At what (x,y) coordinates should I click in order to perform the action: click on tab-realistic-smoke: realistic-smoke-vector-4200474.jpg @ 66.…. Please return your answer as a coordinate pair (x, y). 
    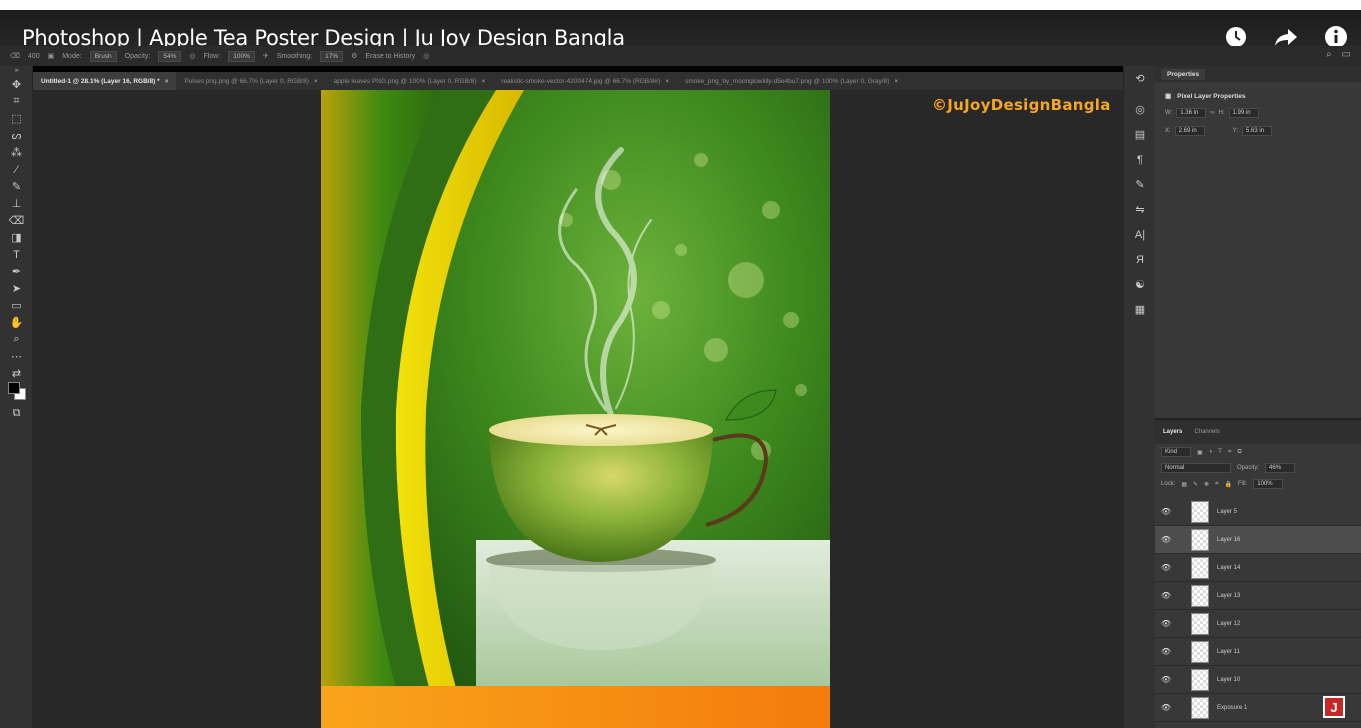
    Looking at the image, I should click on (585, 81).